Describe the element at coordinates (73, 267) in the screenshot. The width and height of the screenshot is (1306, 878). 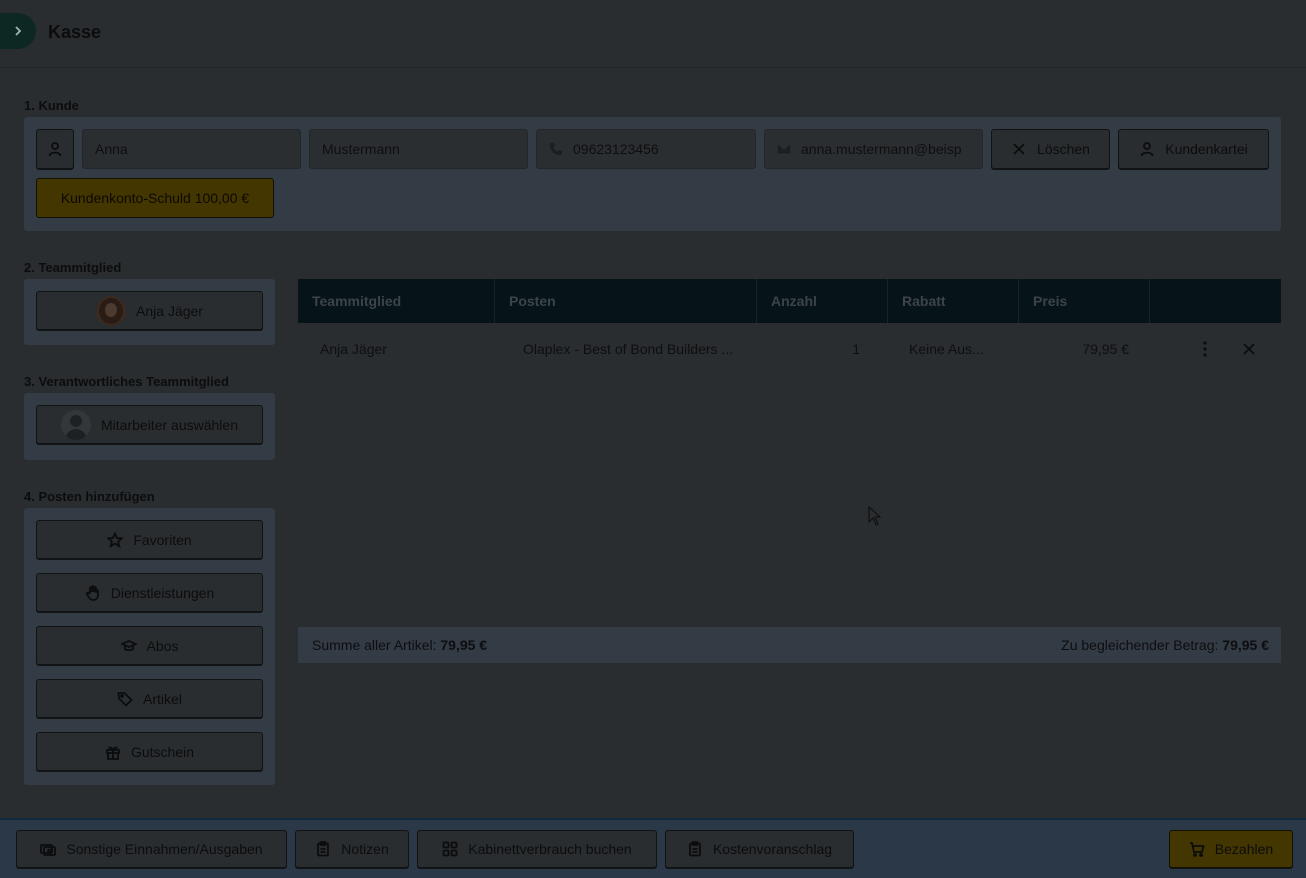
I see `team-section-label: 2. Teammitglied` at that location.